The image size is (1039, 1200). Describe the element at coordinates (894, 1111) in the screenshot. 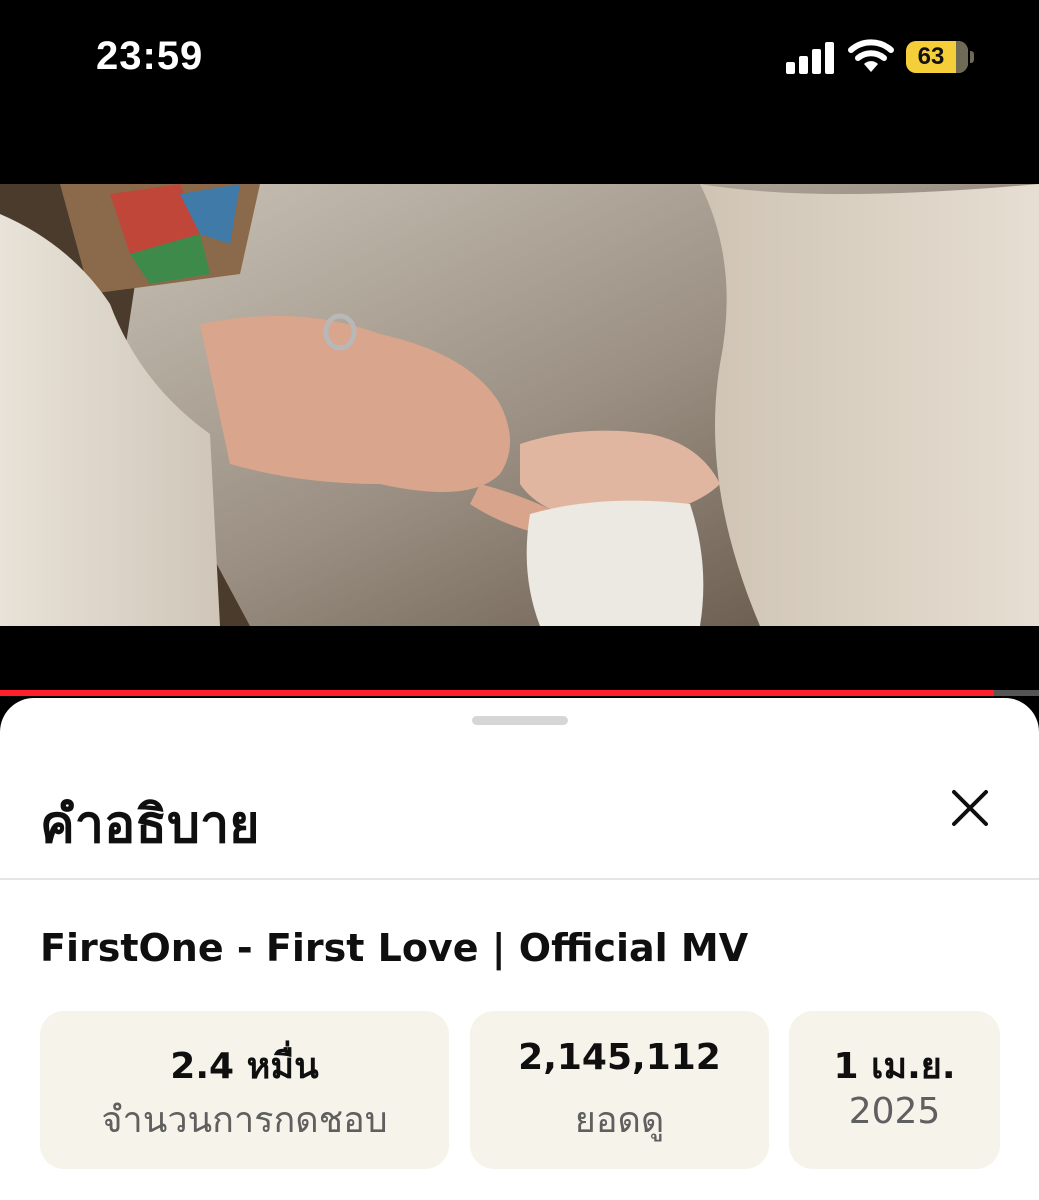

I see `publish-year: 2025` at that location.